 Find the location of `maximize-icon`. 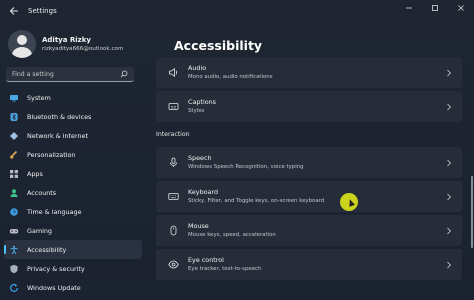

maximize-icon is located at coordinates (435, 8).